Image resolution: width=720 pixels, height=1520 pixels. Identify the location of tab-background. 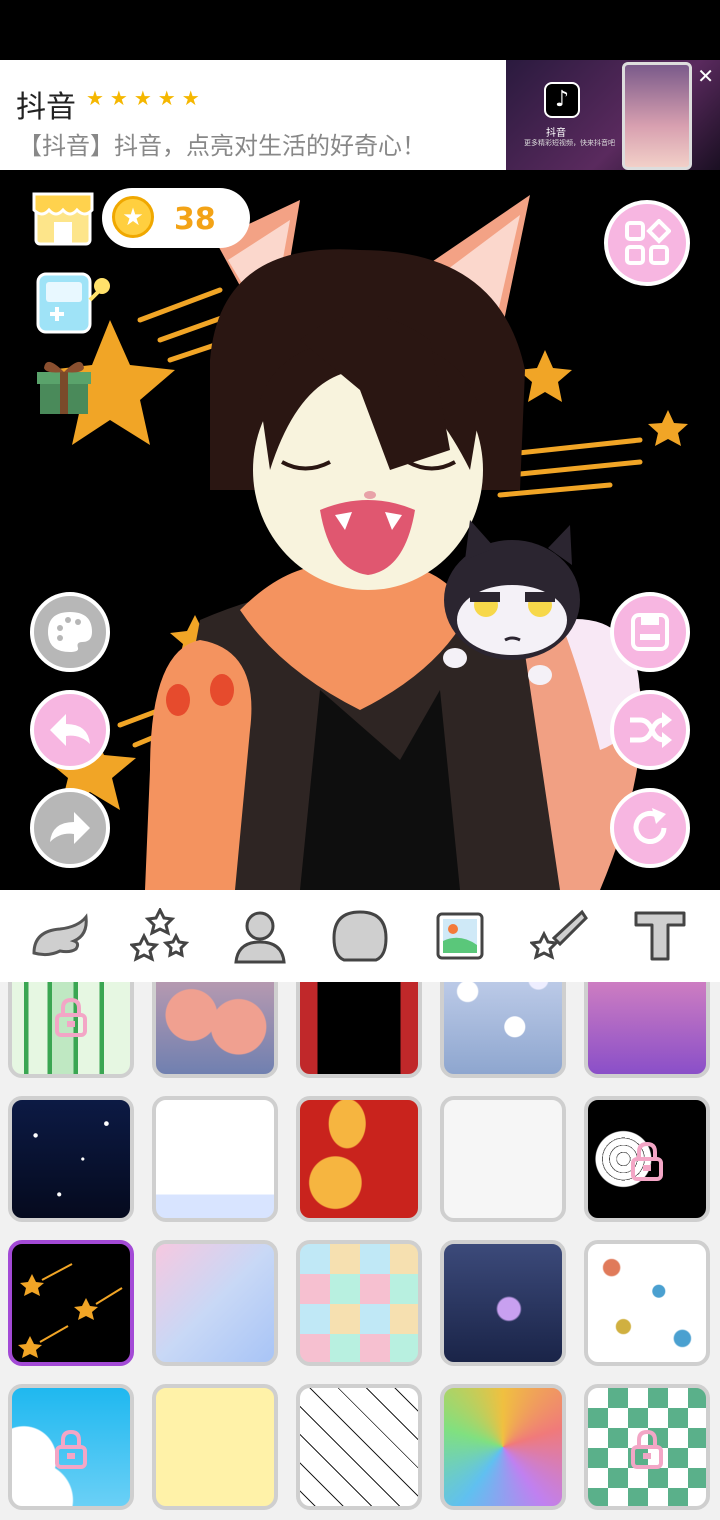
(460, 936).